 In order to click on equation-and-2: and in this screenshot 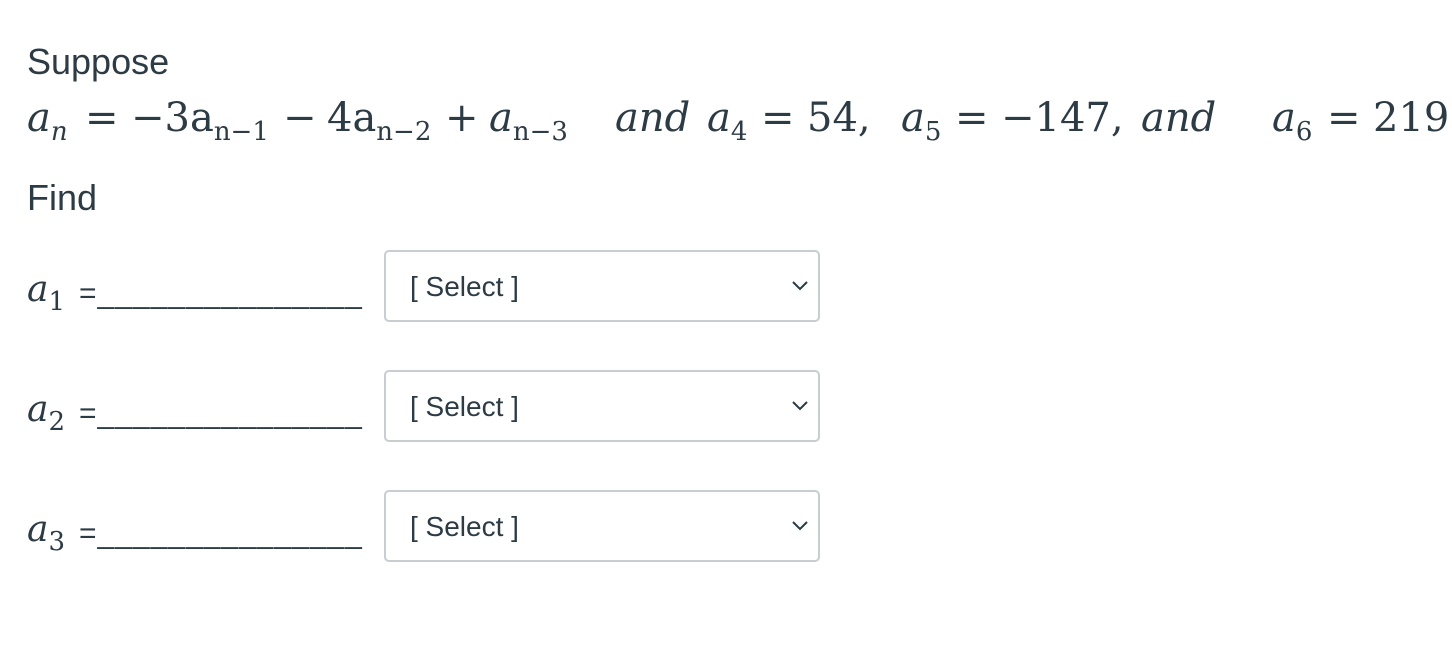, I will do `click(1179, 118)`.